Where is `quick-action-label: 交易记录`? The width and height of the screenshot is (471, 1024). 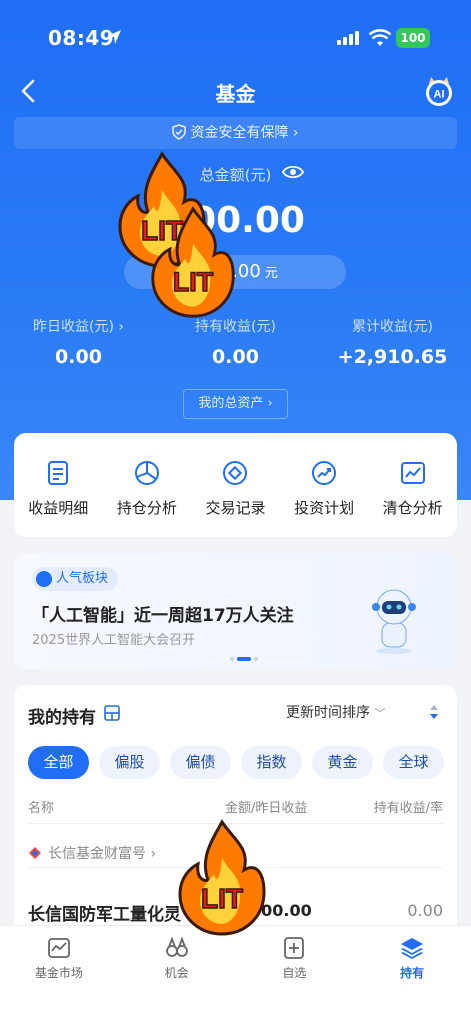
quick-action-label: 交易记录 is located at coordinates (235, 508).